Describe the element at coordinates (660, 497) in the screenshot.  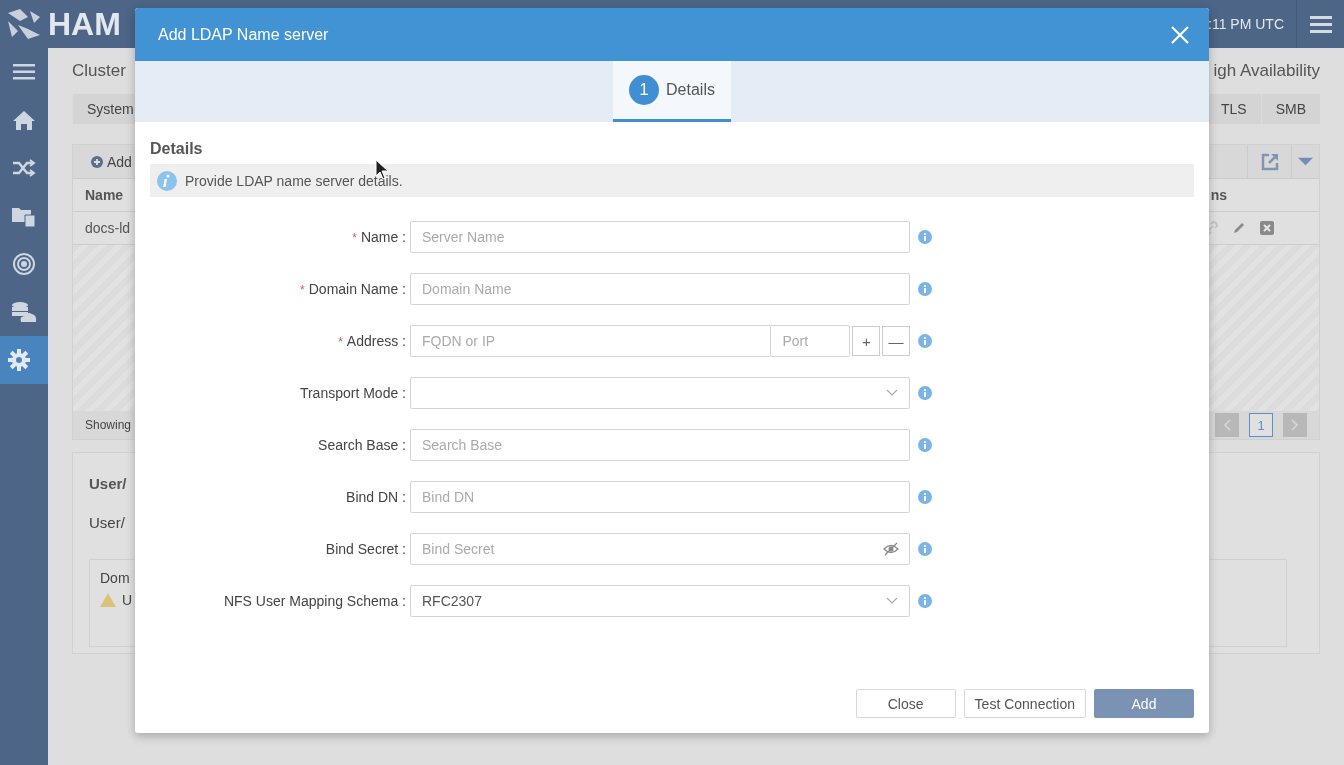
I see `input-field: Bind DN` at that location.